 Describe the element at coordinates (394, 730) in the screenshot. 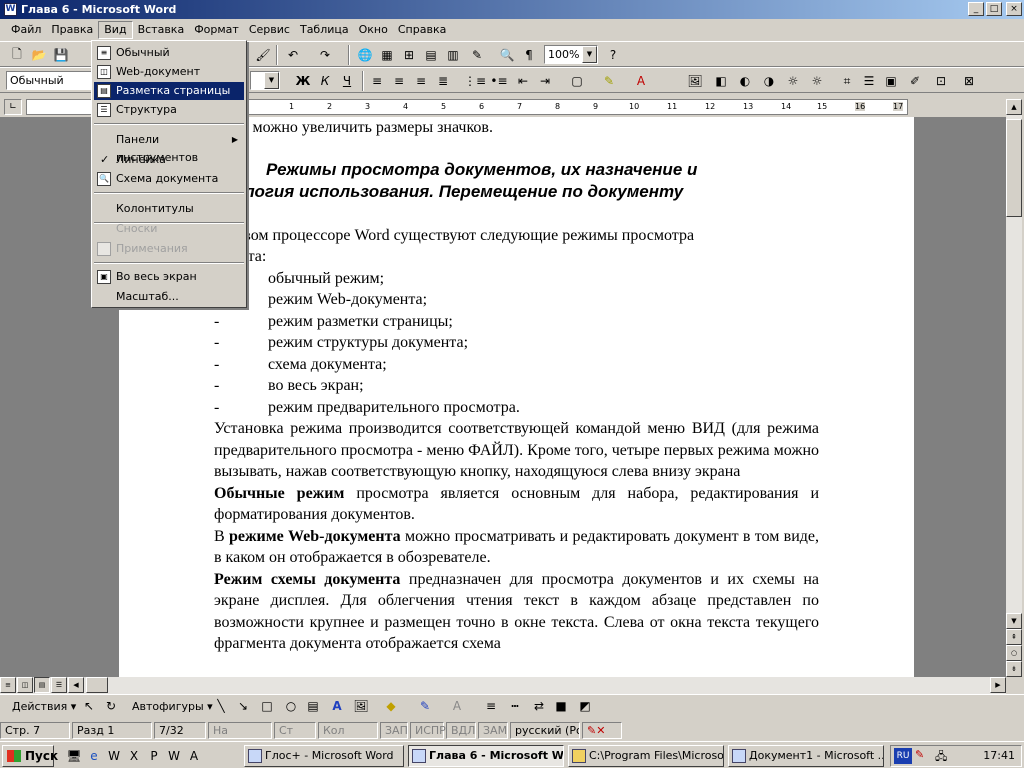

I see `status-rec: ЗАП` at that location.